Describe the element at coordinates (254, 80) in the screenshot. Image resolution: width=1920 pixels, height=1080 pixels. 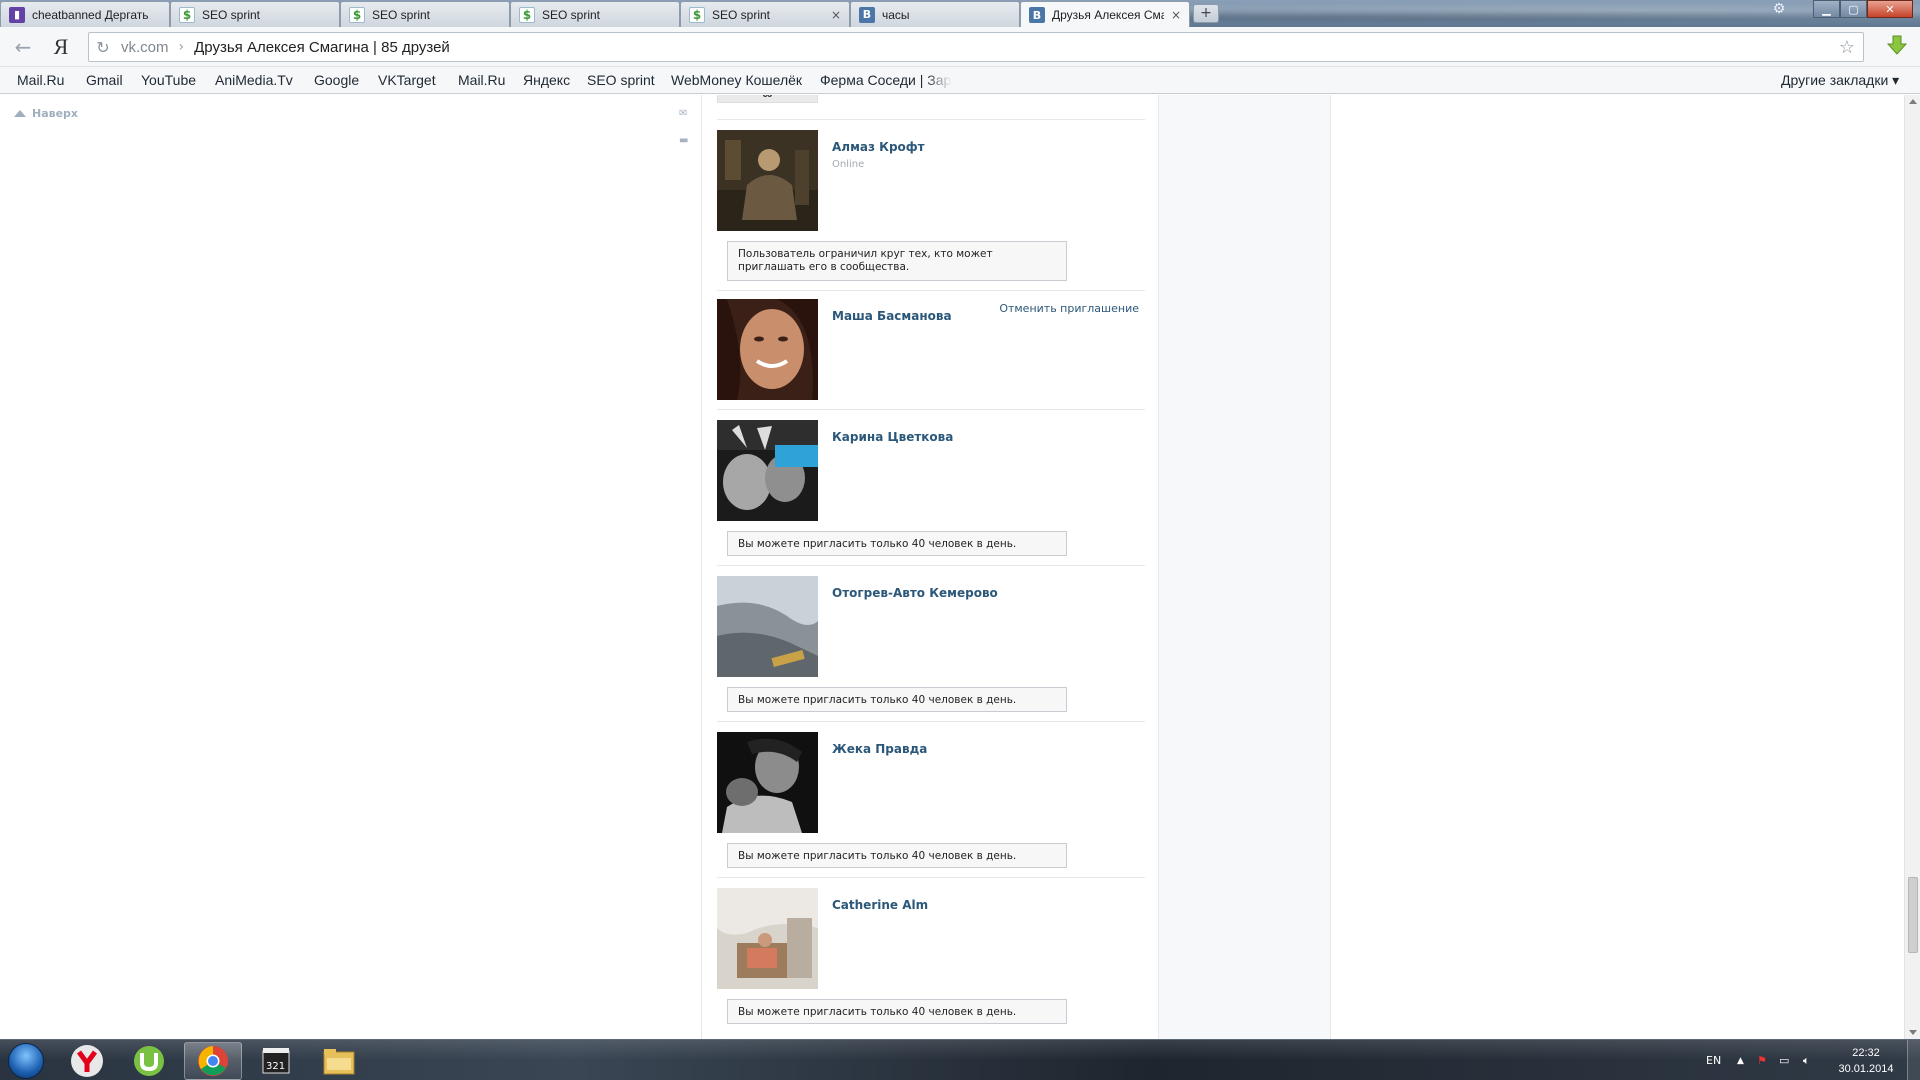
I see `bookmark-animedia: AniMedia.Tv` at that location.